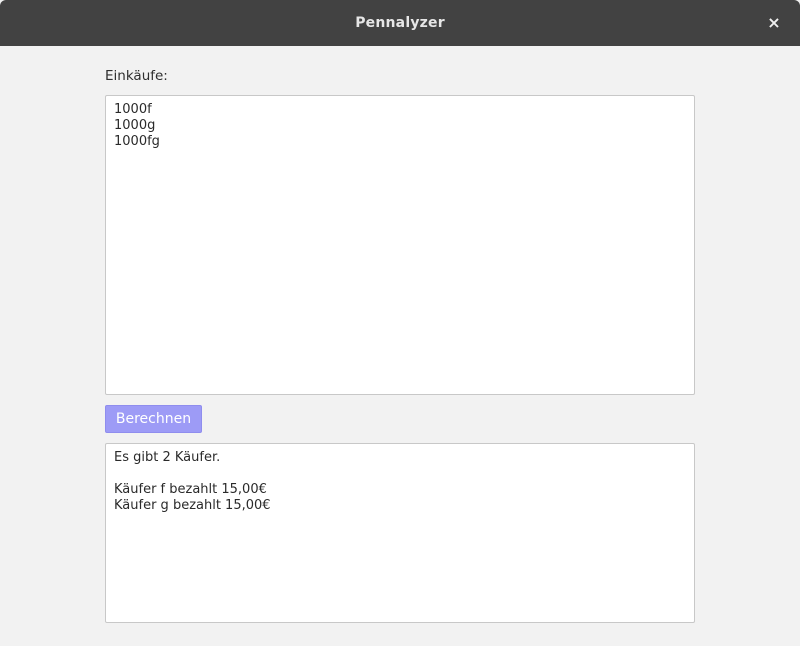  What do you see at coordinates (153, 419) in the screenshot?
I see `compute-button: Berechnen` at bounding box center [153, 419].